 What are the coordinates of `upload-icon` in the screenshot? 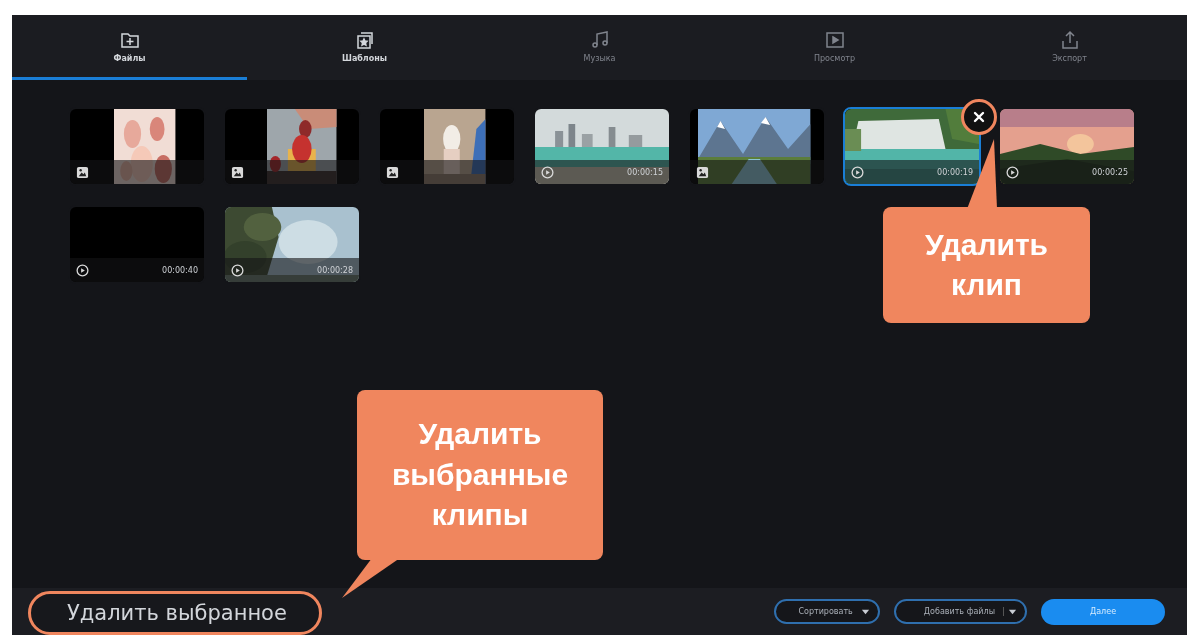 It's located at (1069, 39).